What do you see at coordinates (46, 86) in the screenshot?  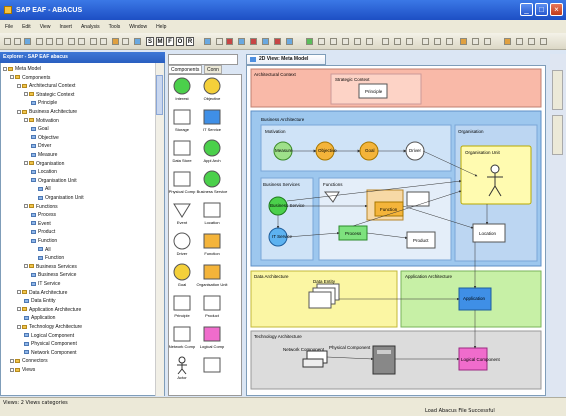 I see `tree-item: Architectural Context` at bounding box center [46, 86].